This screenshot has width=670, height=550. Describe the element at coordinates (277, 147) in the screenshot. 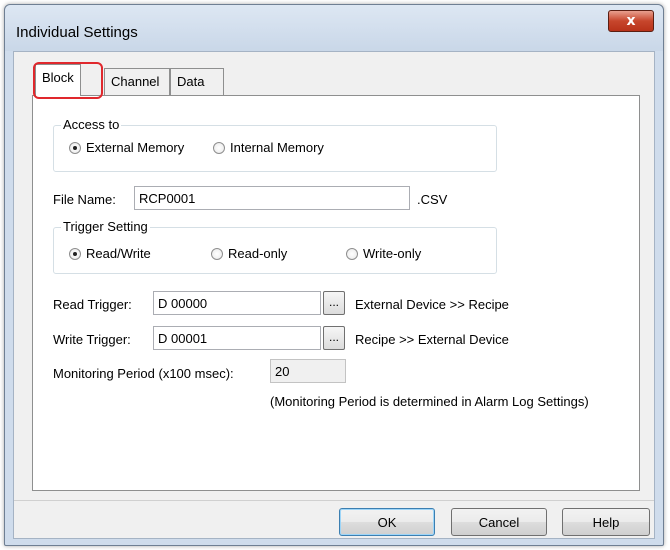

I see `internal-memory-label: Internal Memory` at that location.